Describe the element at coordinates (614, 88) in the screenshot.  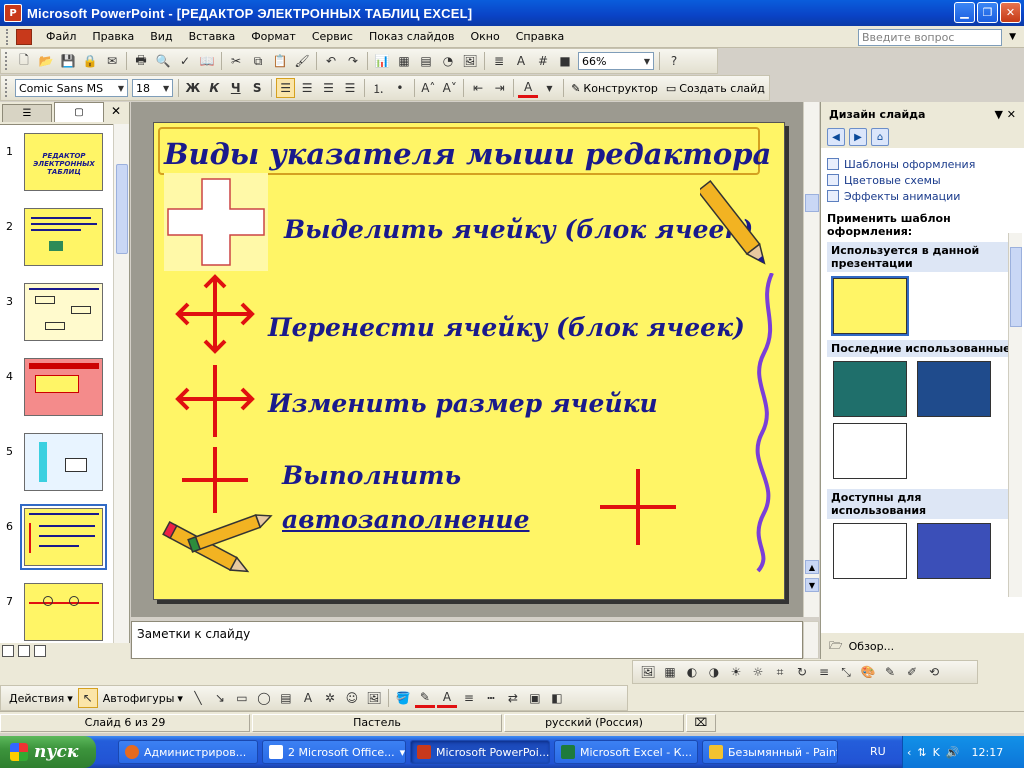
I see `designer-button: ✎ Конструктор` at that location.